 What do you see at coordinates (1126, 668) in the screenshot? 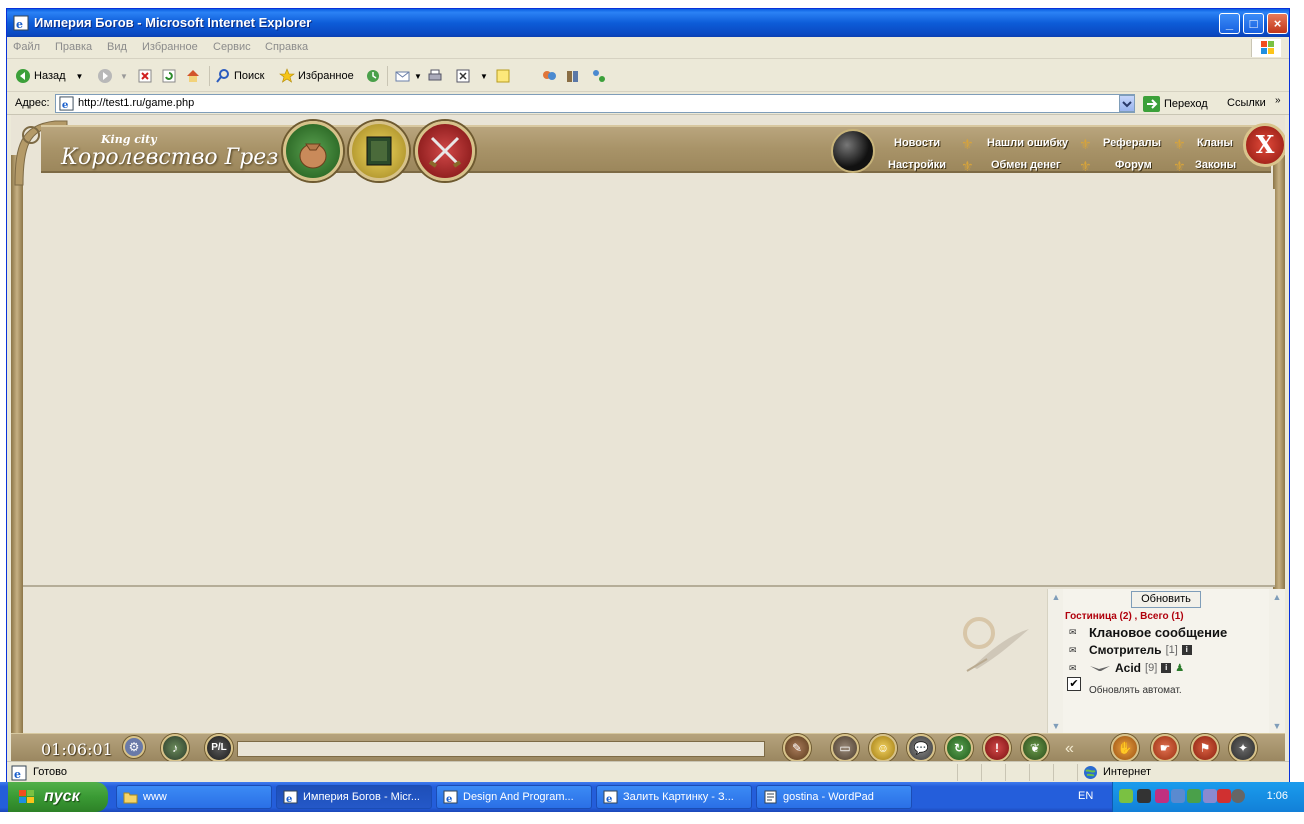
I see `list-item: ✉ Acid [9] i ♟` at bounding box center [1126, 668].